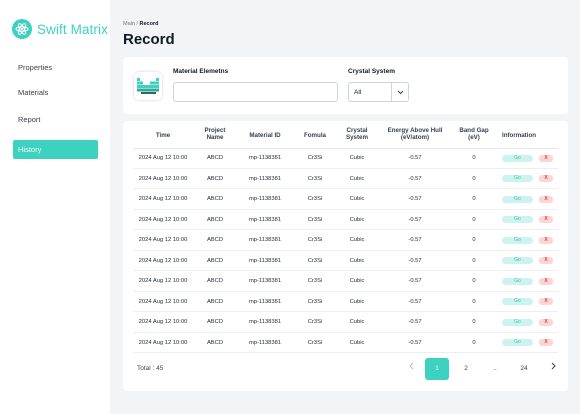 The image size is (580, 414). Describe the element at coordinates (474, 134) in the screenshot. I see `column-header-band-gap: Band Gap (eV)` at that location.